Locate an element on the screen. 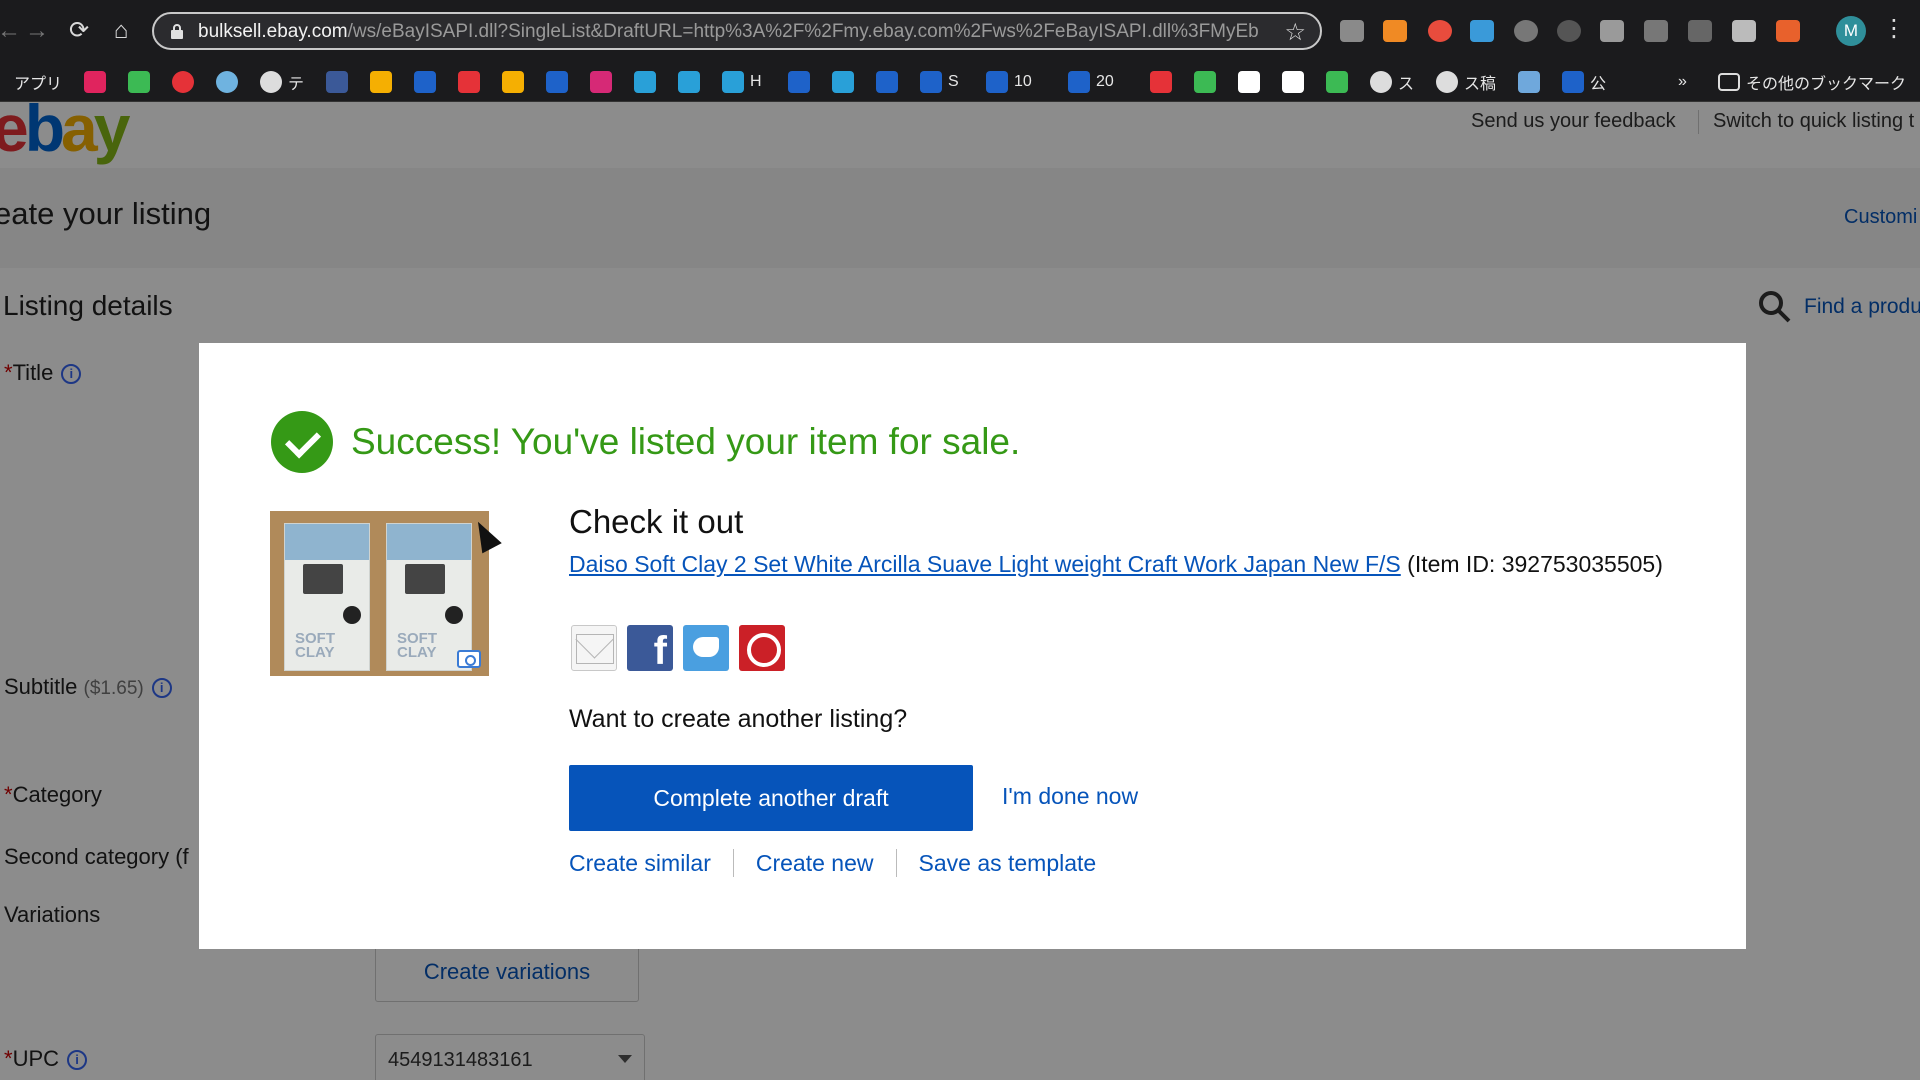 The width and height of the screenshot is (1920, 1080). bookmark-item: S is located at coordinates (939, 82).